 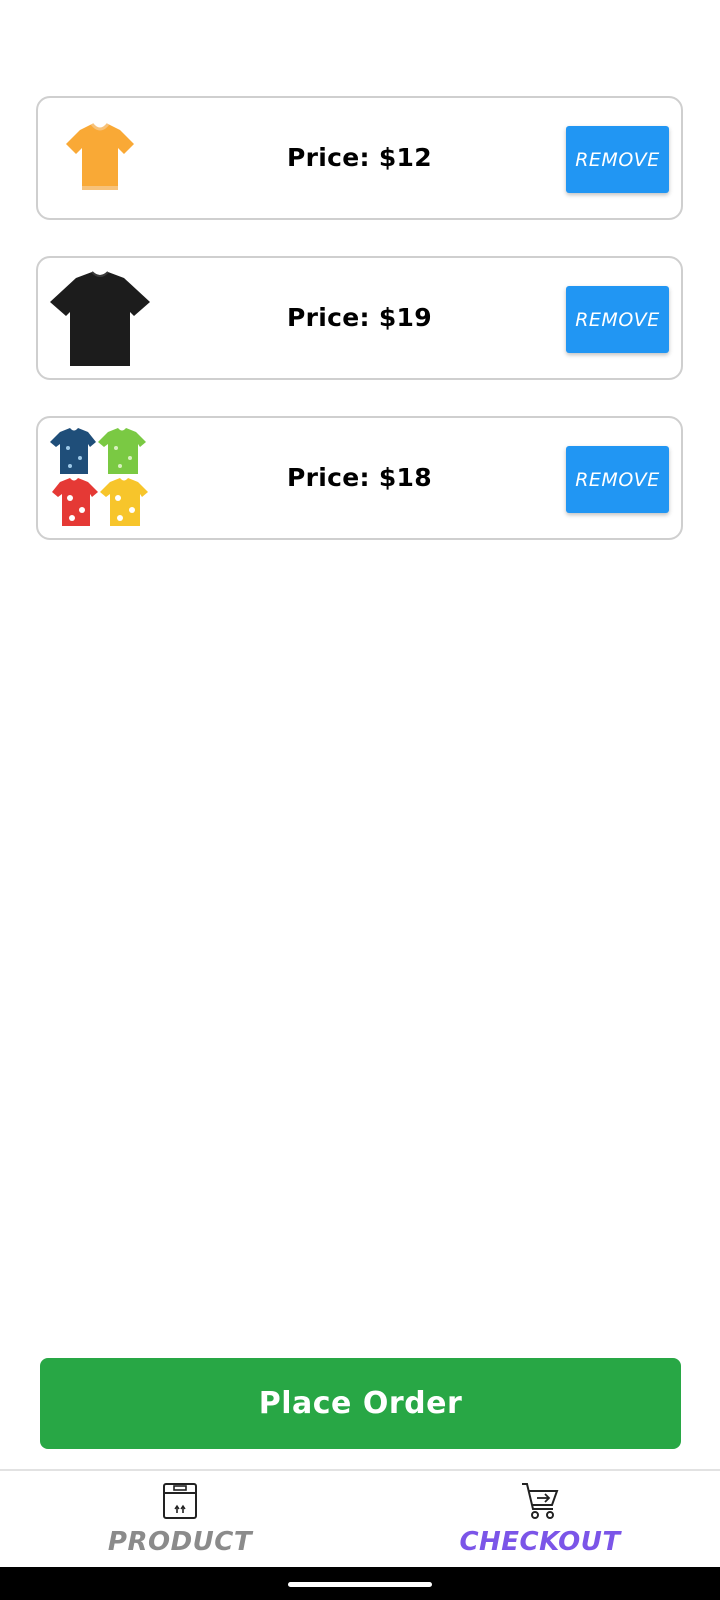 What do you see at coordinates (360, 1403) in the screenshot?
I see `place-order-button: Place Order` at bounding box center [360, 1403].